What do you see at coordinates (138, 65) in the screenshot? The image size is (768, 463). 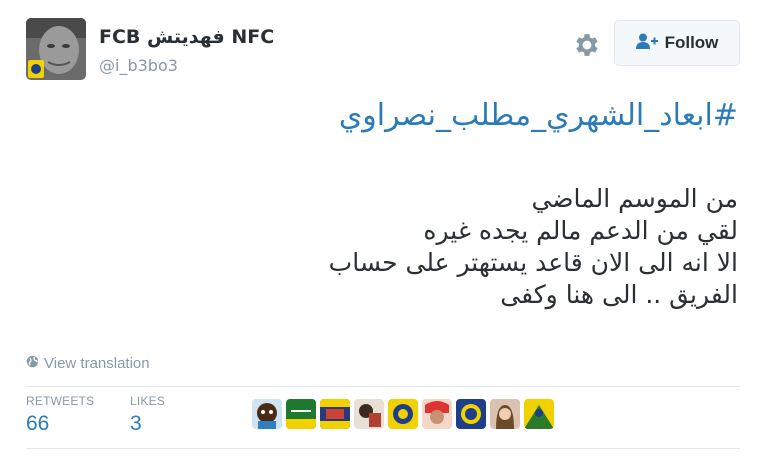 I see `user-handle: @i_b3bo3` at bounding box center [138, 65].